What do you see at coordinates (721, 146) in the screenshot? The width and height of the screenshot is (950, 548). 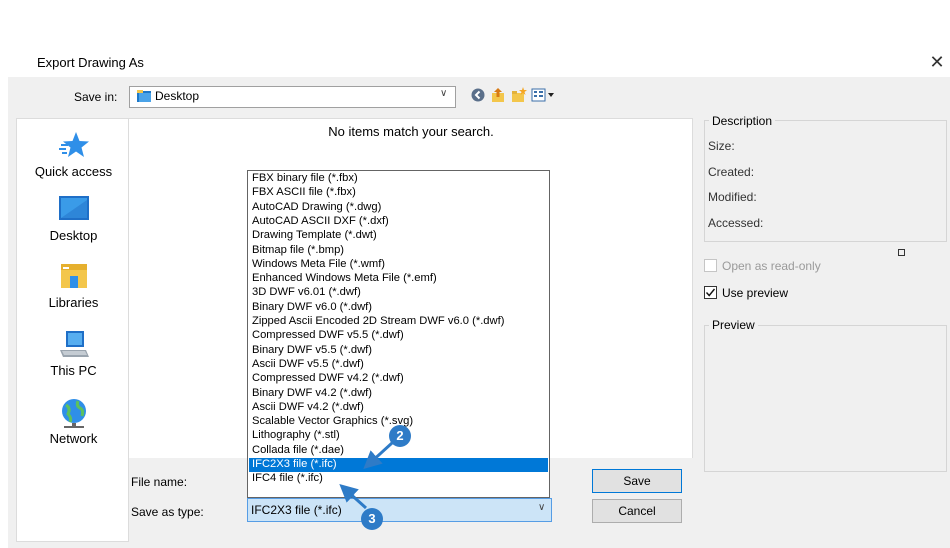 I see `size-label: Size:` at bounding box center [721, 146].